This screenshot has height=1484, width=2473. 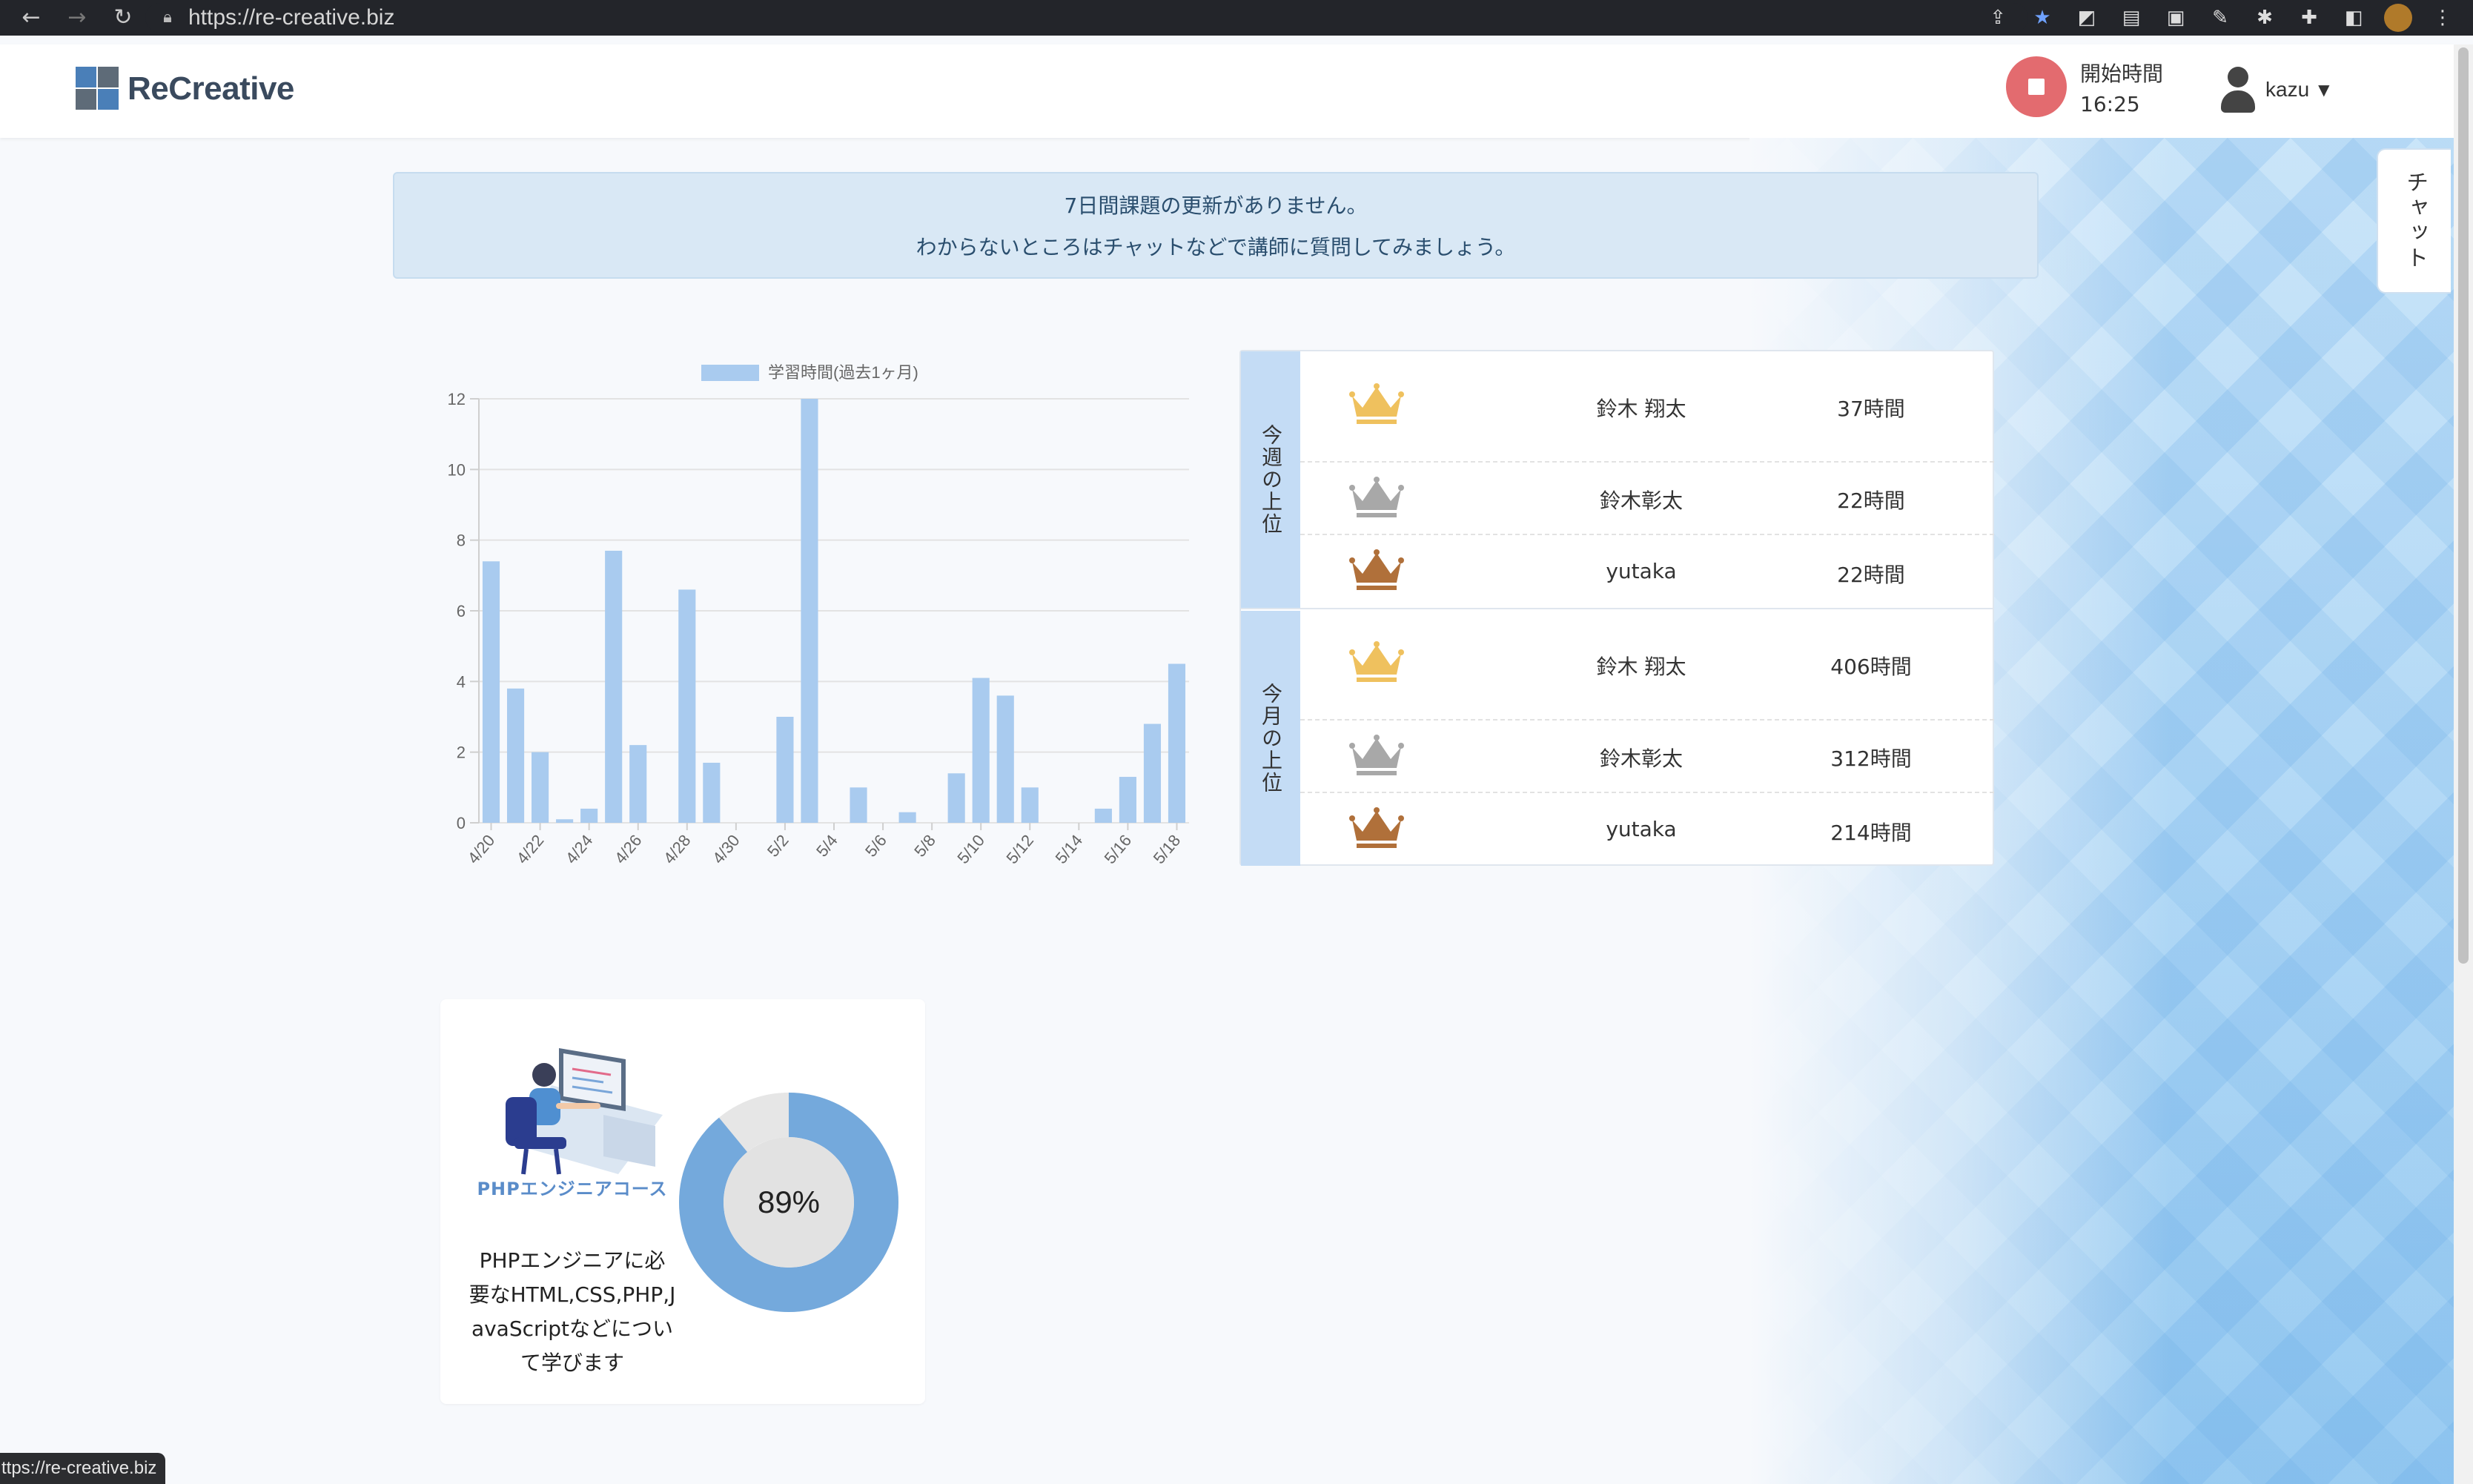 I want to click on settings-extension-icon: ✱, so click(x=2265, y=18).